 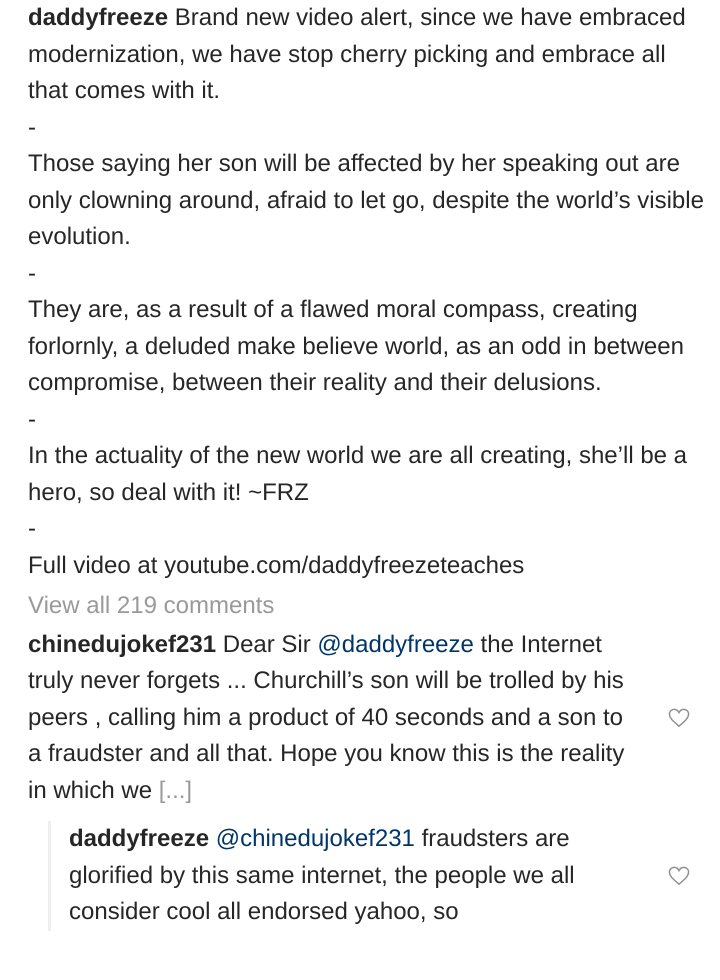 I want to click on mention-link: @daddyfreeze, so click(x=395, y=644).